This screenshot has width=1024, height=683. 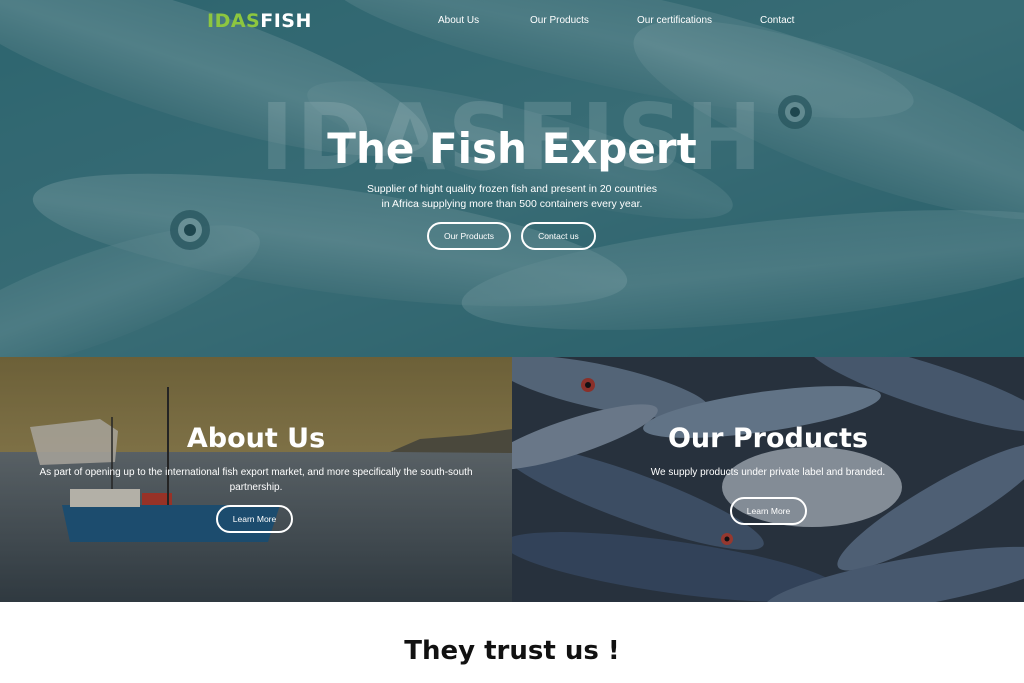 What do you see at coordinates (512, 651) in the screenshot?
I see `trust-title: They trust us !` at bounding box center [512, 651].